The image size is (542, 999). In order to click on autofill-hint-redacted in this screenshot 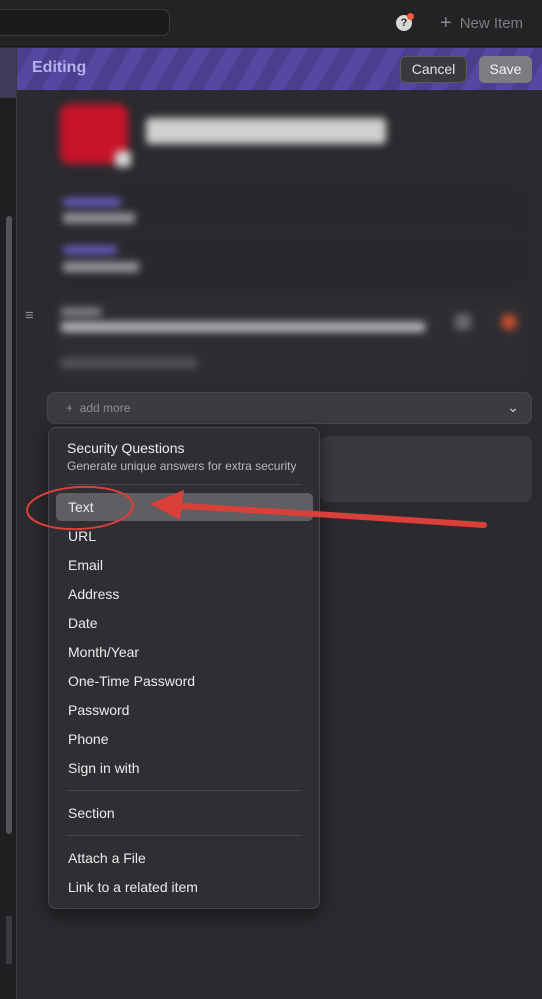, I will do `click(129, 363)`.